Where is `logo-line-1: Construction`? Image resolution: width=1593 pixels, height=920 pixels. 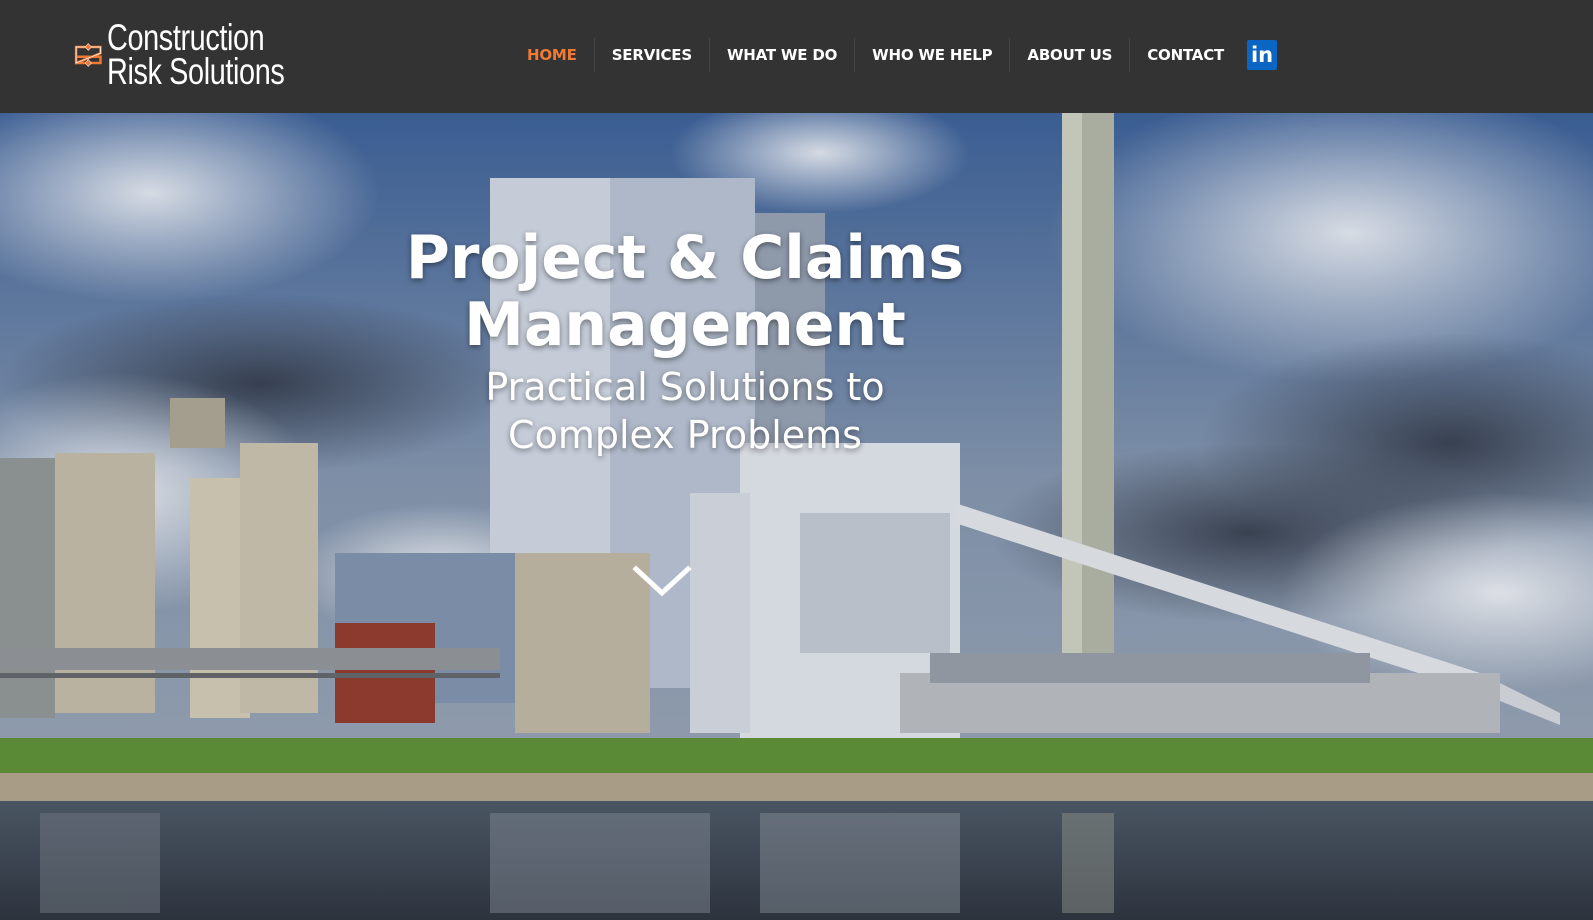
logo-line-1: Construction is located at coordinates (185, 37).